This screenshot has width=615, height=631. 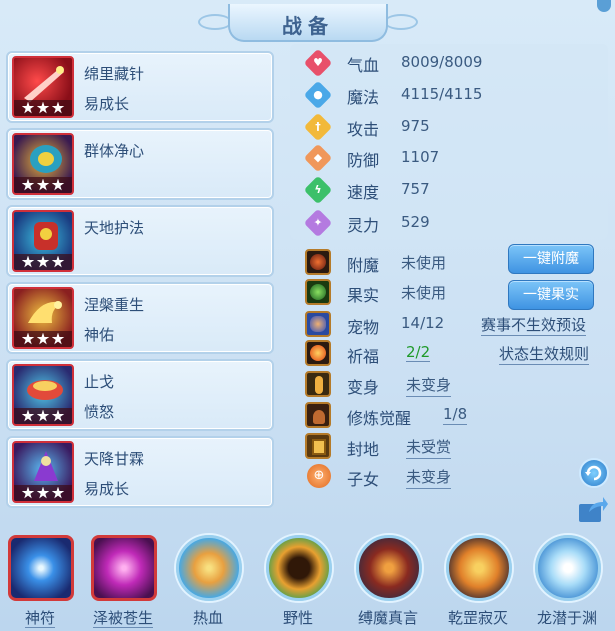 What do you see at coordinates (122, 618) in the screenshot?
I see `skill-label: 泽被苍生` at bounding box center [122, 618].